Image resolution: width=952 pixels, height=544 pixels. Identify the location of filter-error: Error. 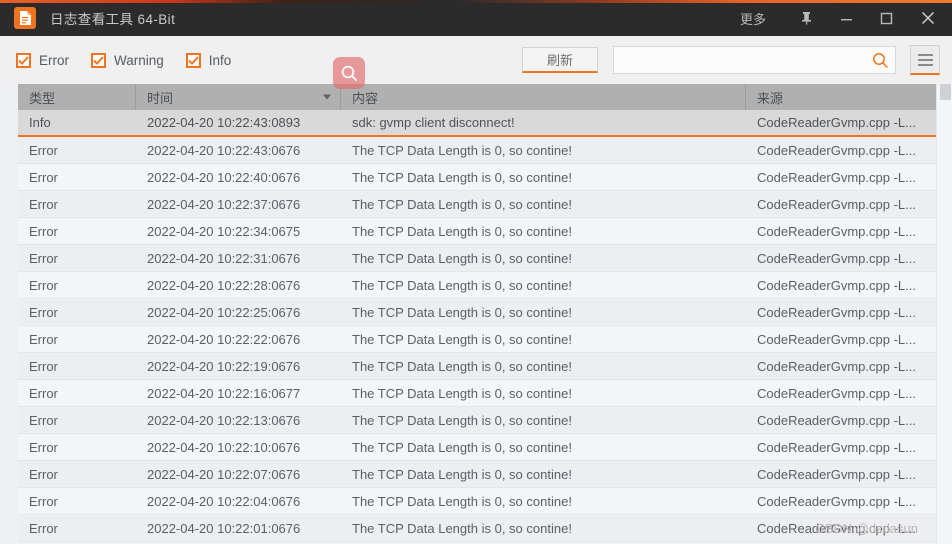
(42, 60).